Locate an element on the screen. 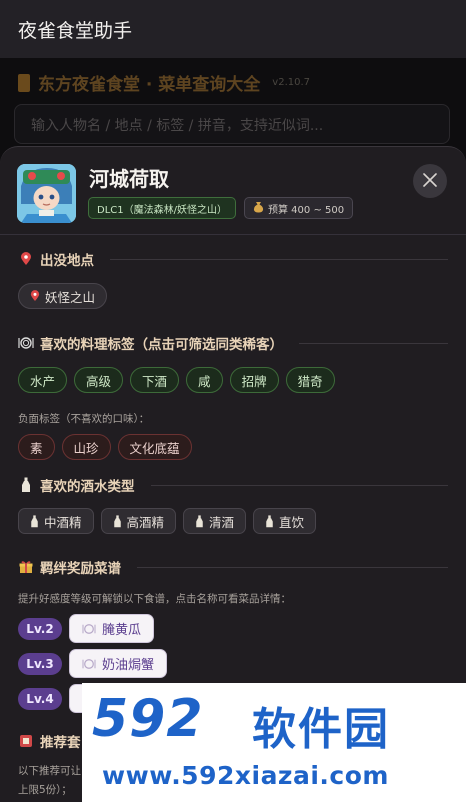 The image size is (466, 802). close-button is located at coordinates (430, 181).